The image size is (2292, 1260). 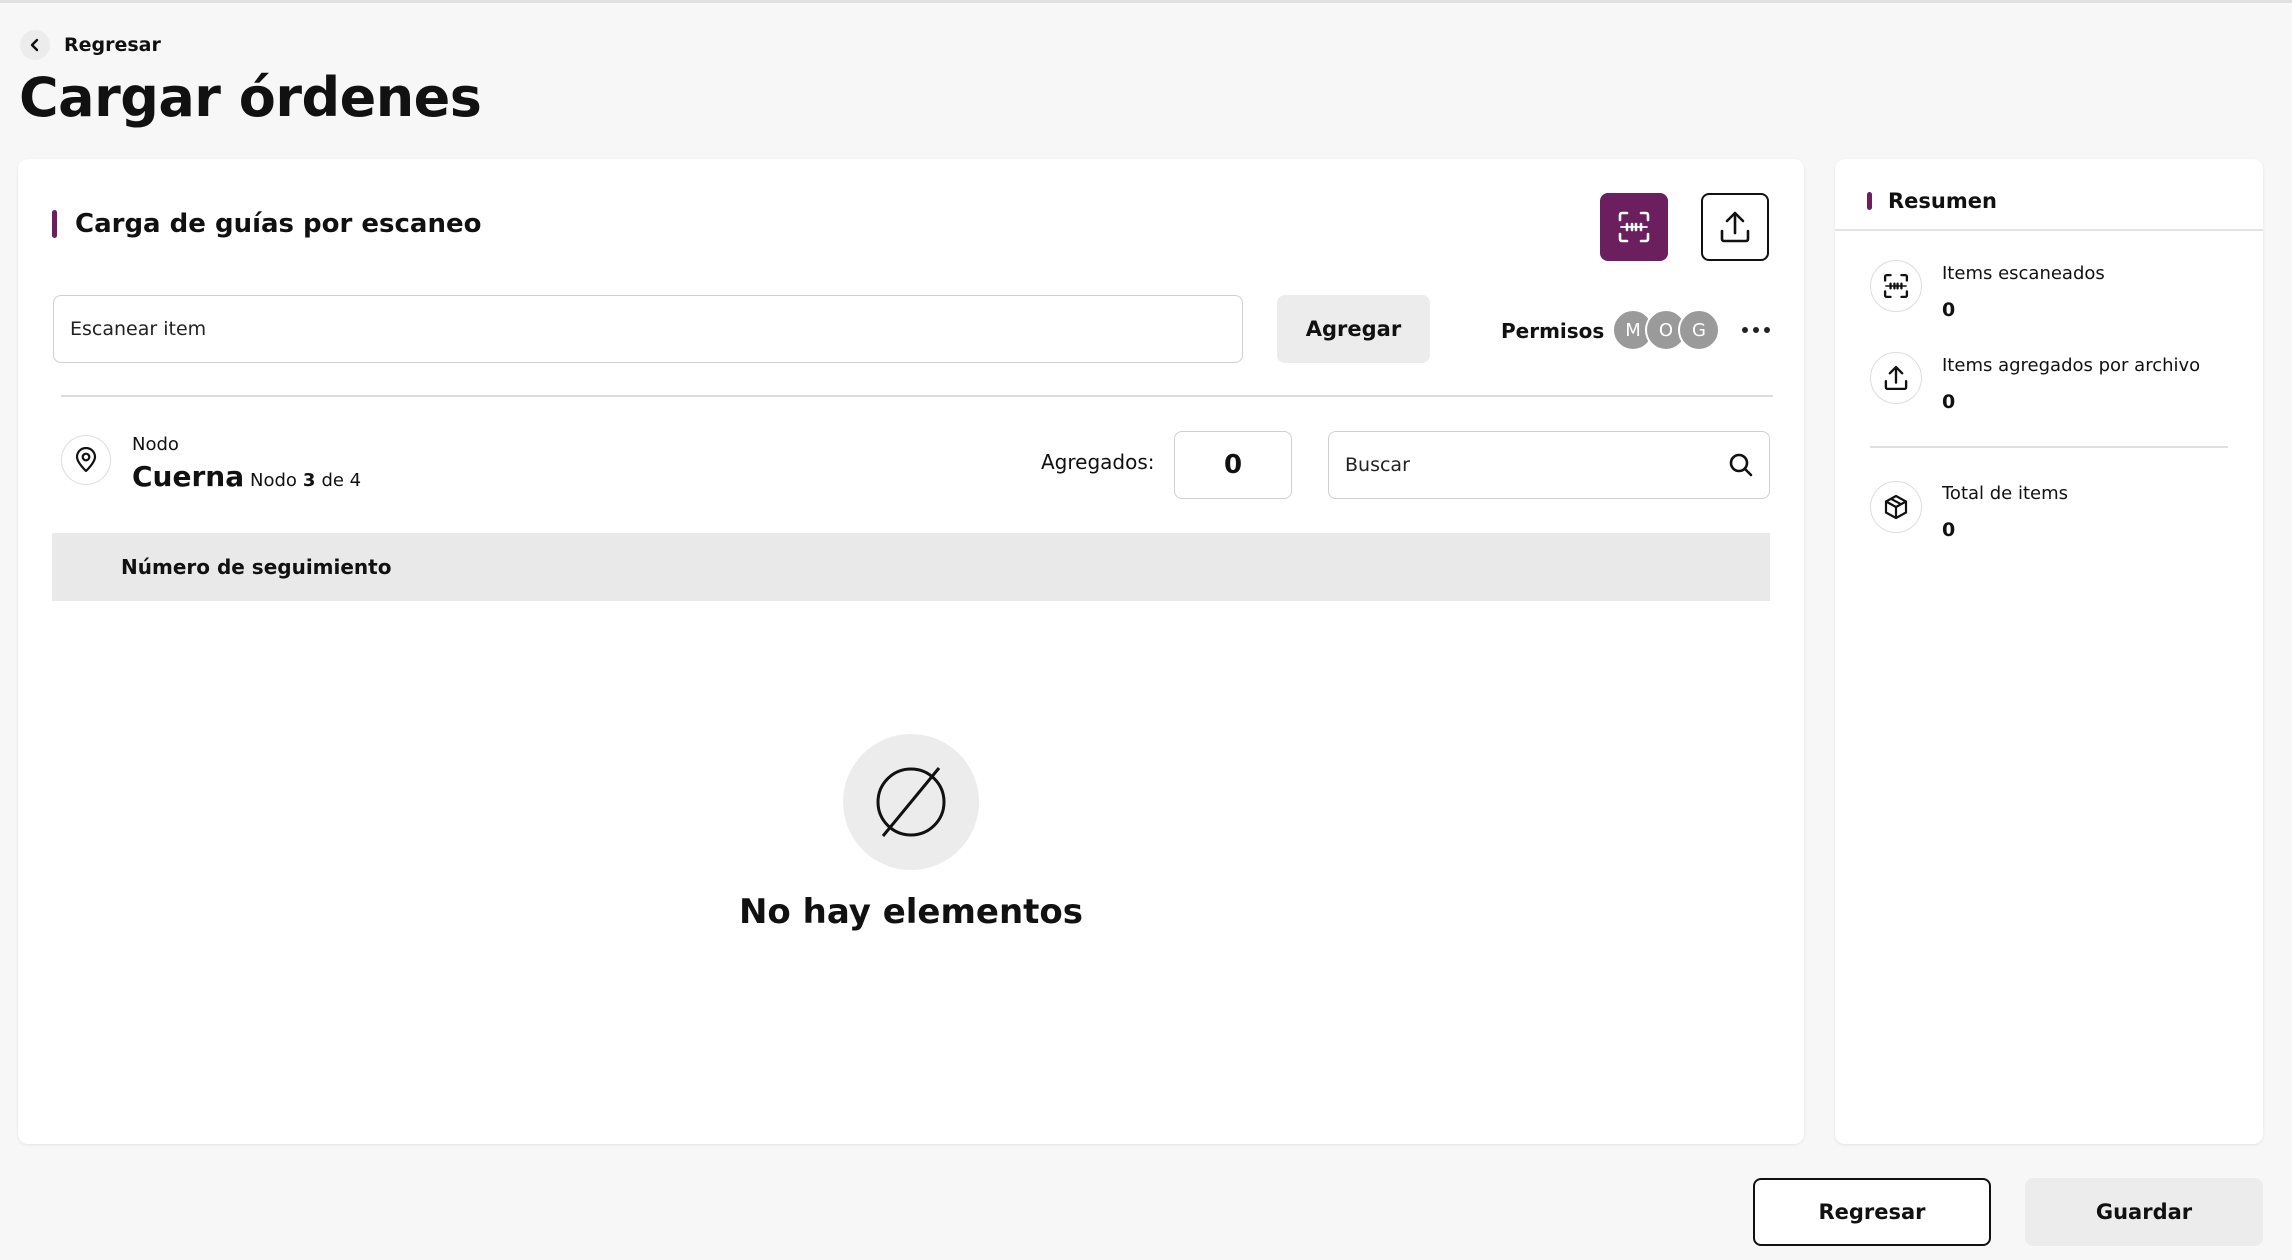 What do you see at coordinates (1553, 331) in the screenshot?
I see `permissions-label: Permisos` at bounding box center [1553, 331].